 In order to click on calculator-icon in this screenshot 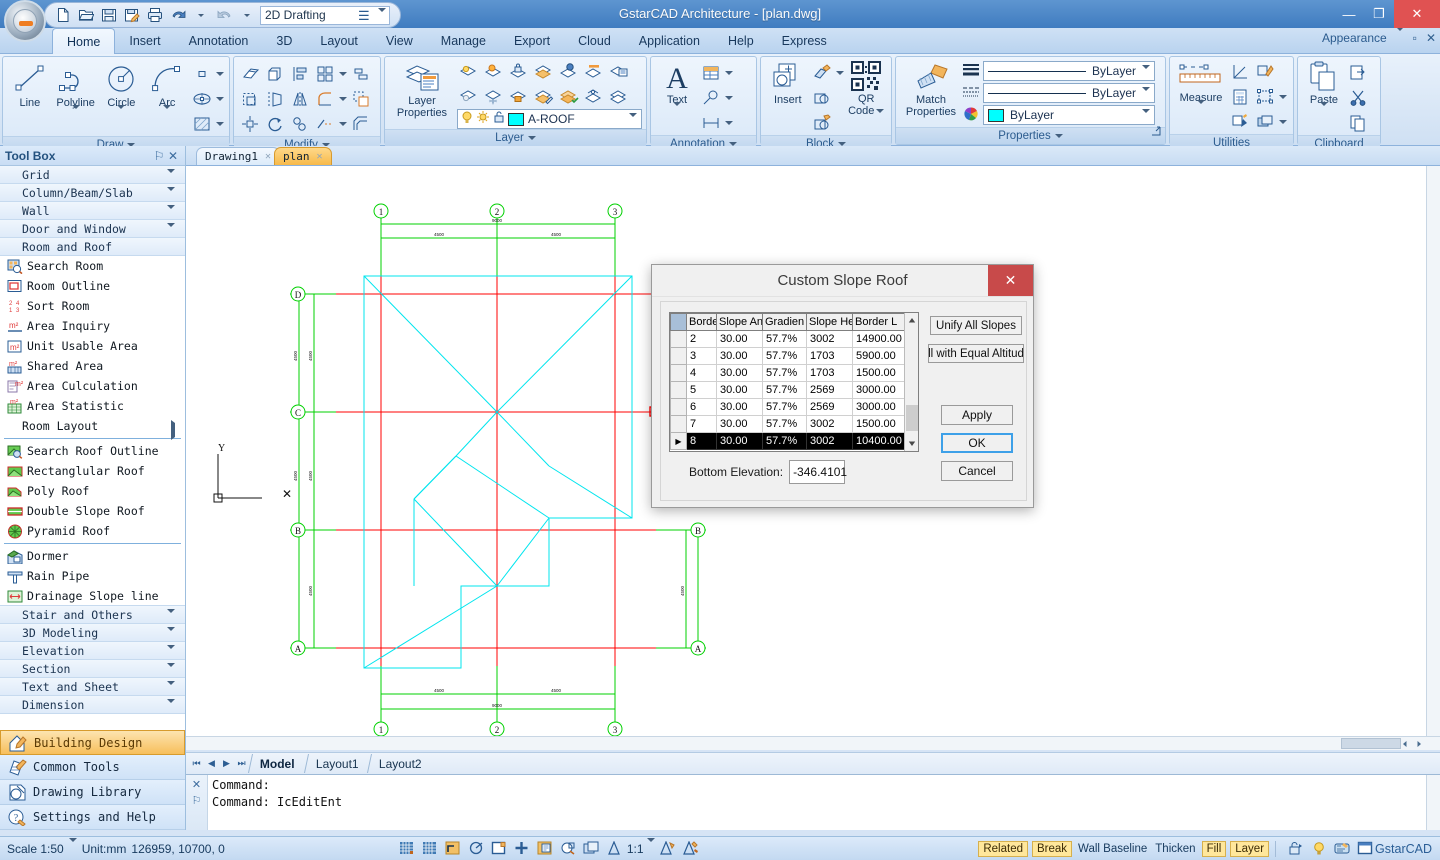, I will do `click(1240, 97)`.